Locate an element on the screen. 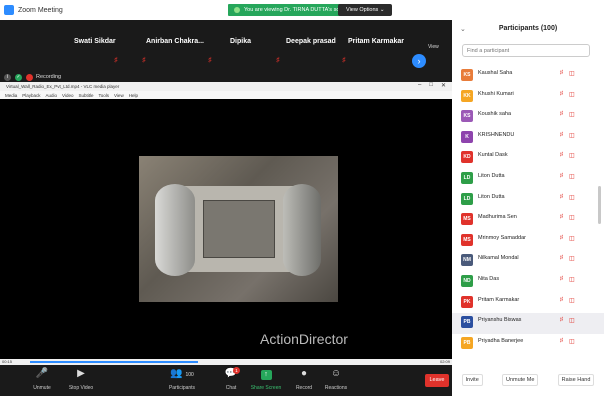 Image resolution: width=604 pixels, height=396 pixels. participant-row: PK Pritam Karmakar ♯ ◫ is located at coordinates (528, 303).